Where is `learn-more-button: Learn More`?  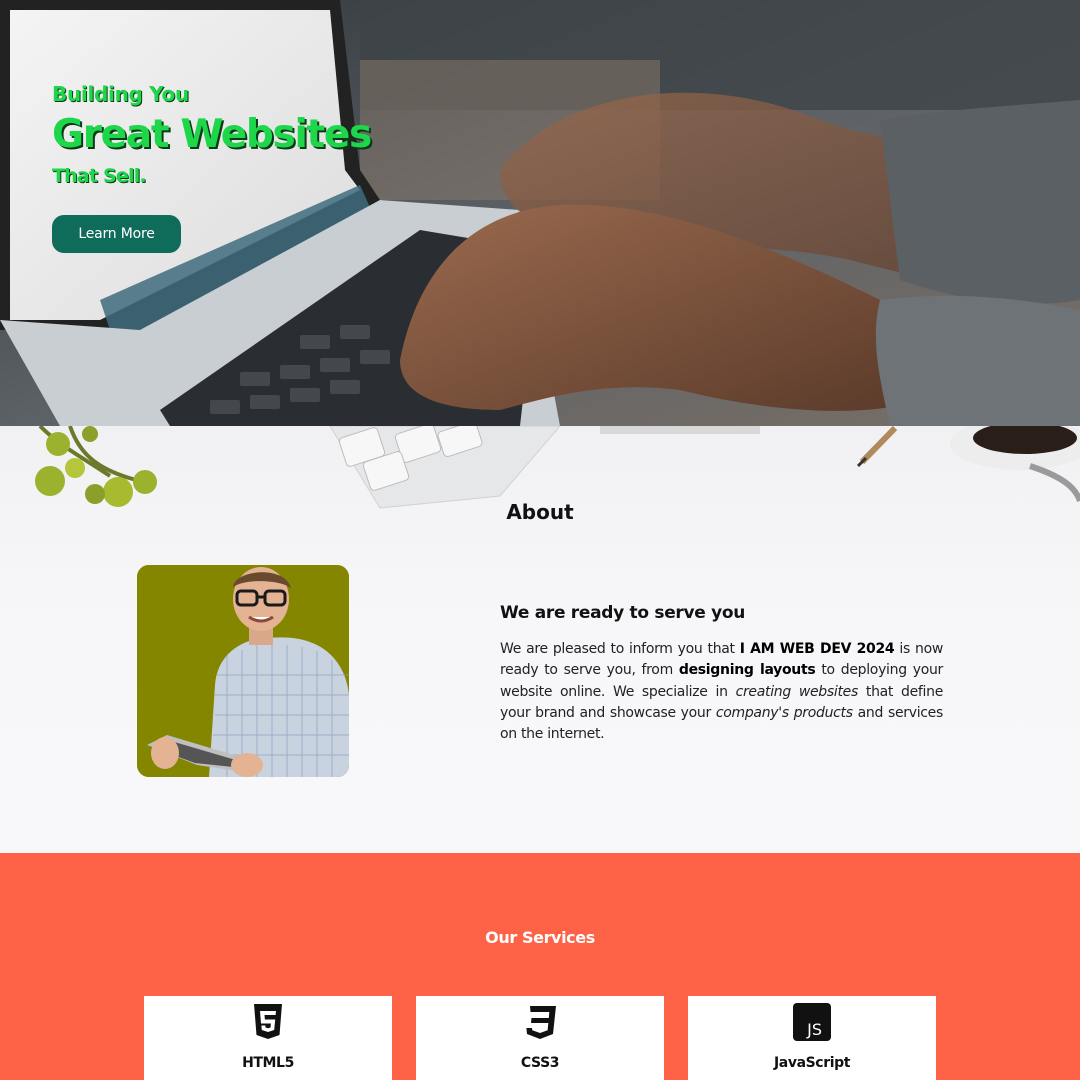
learn-more-button: Learn More is located at coordinates (116, 234).